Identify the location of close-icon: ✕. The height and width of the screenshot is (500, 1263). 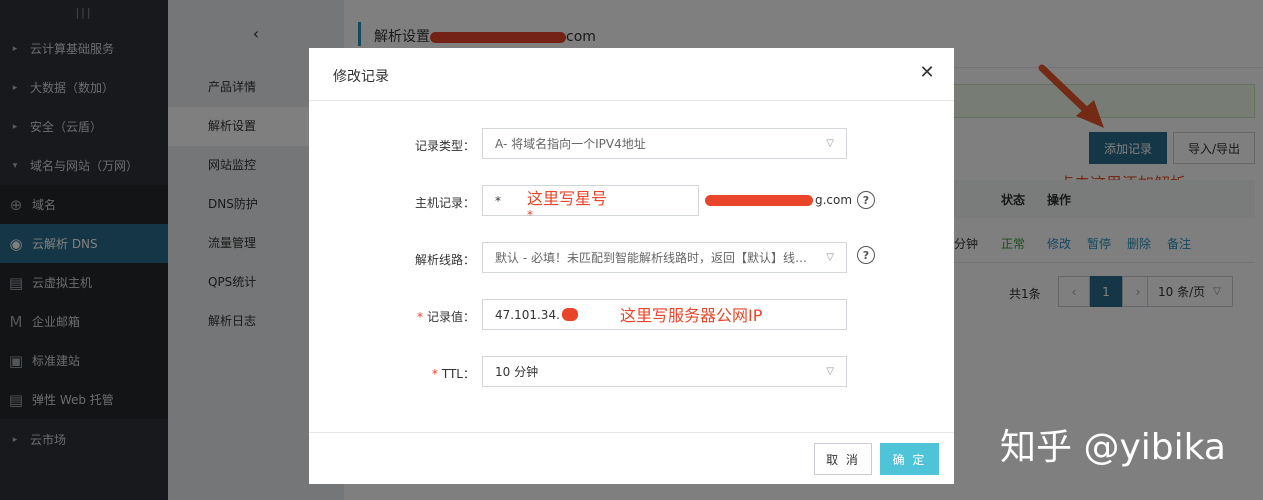
(927, 73).